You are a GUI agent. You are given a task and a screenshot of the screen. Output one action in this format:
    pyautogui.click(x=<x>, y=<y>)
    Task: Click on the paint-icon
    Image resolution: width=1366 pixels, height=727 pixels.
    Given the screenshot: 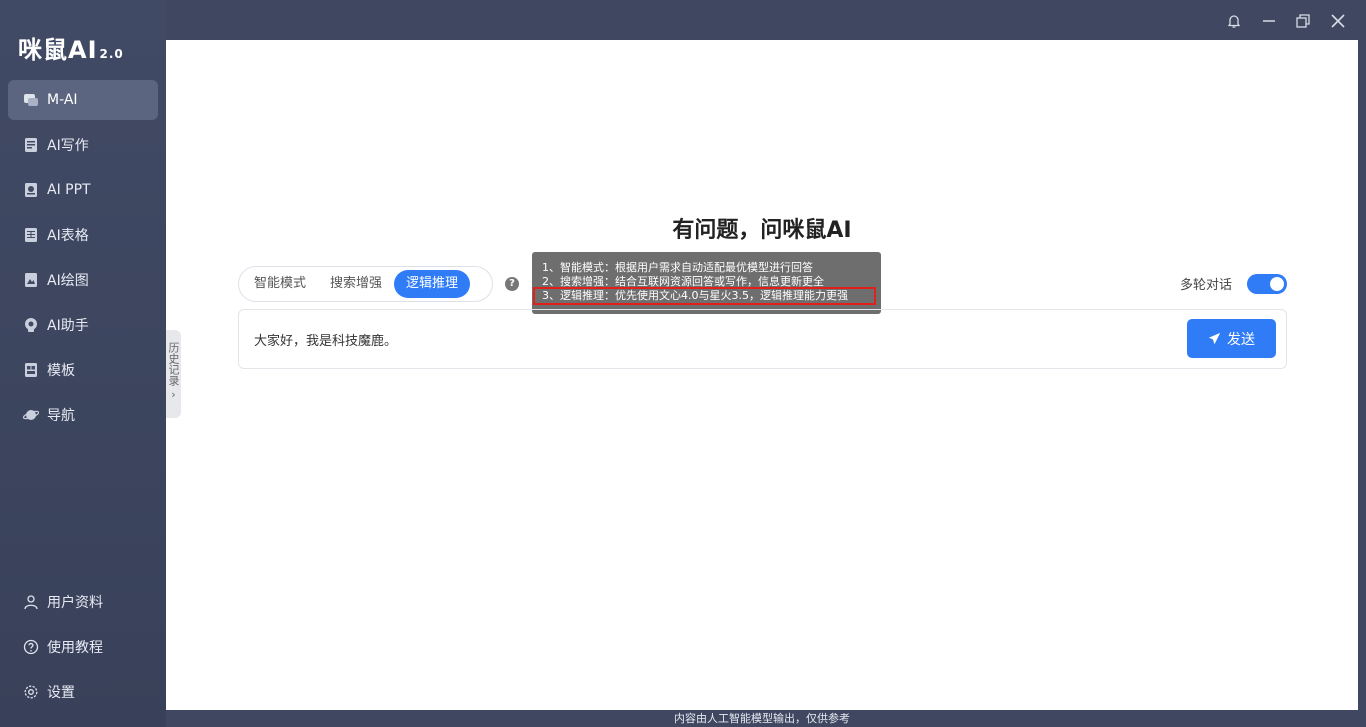 What is the action you would take?
    pyautogui.click(x=31, y=280)
    